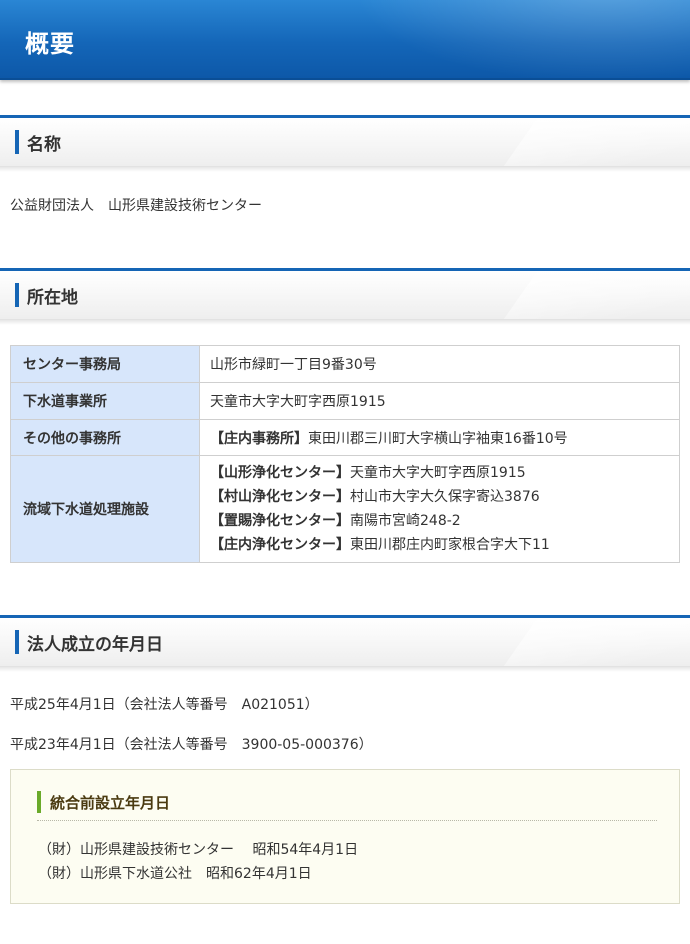 The image size is (690, 944). Describe the element at coordinates (105, 364) in the screenshot. I see `row-label: センター事務局` at that location.